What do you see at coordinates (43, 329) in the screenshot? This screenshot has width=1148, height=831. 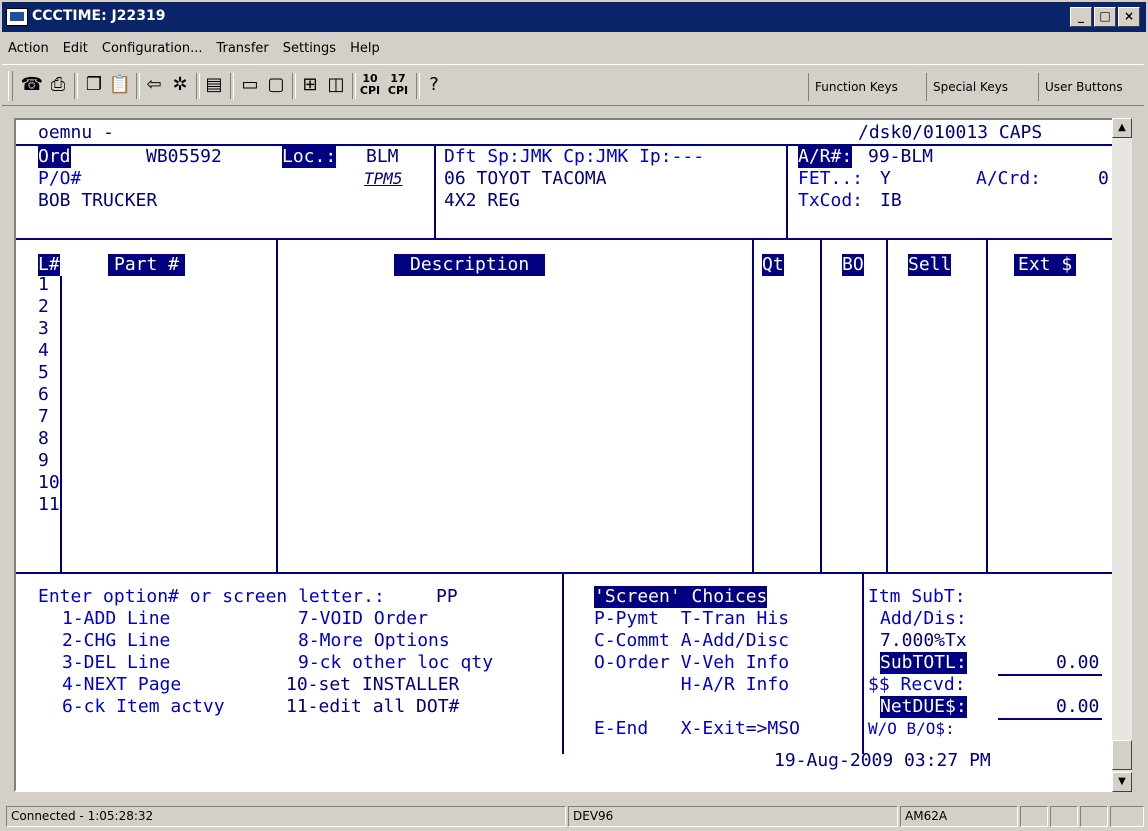 I see `line-number: 3` at bounding box center [43, 329].